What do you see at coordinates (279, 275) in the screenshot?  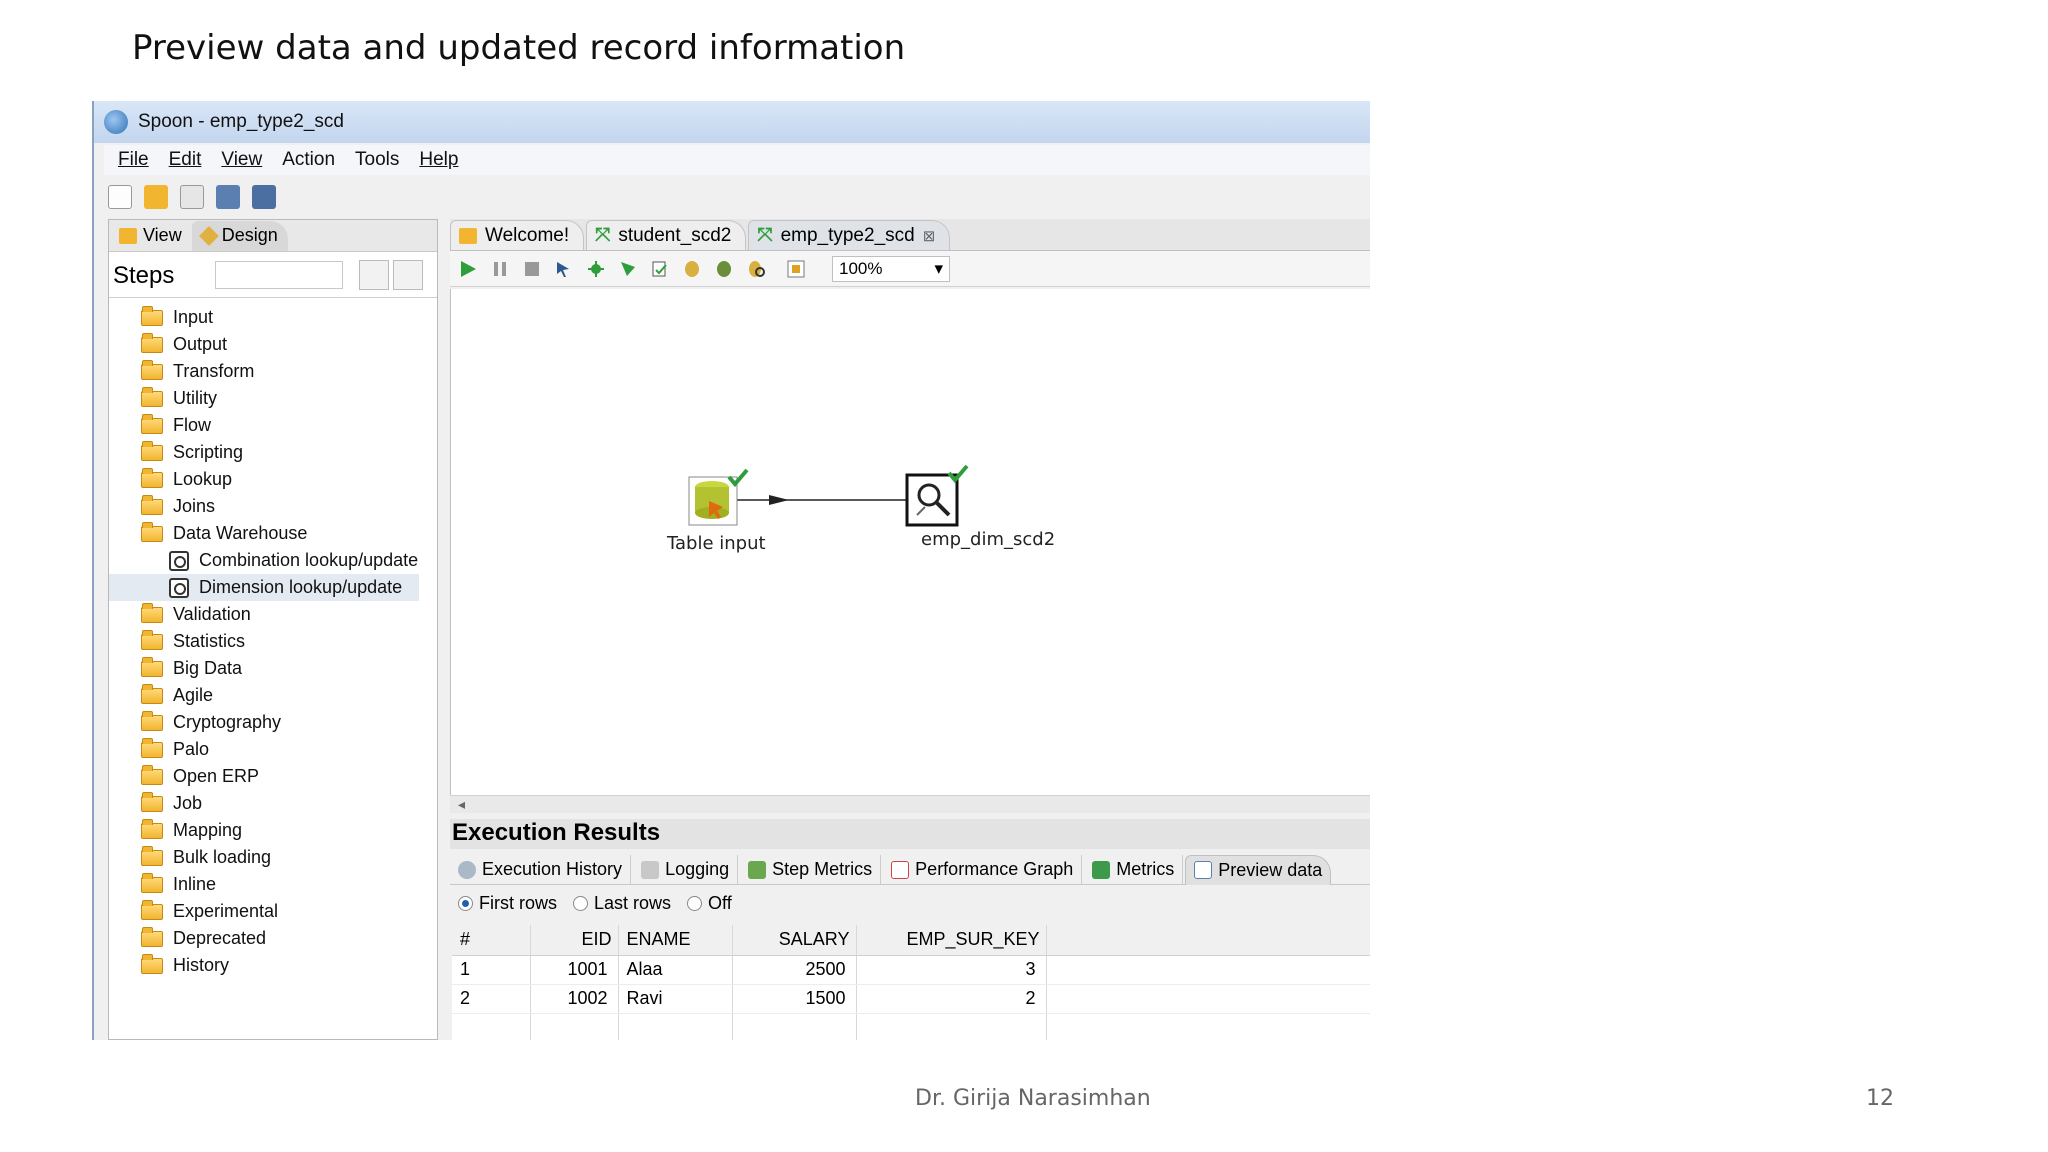 I see `steps-search-input` at bounding box center [279, 275].